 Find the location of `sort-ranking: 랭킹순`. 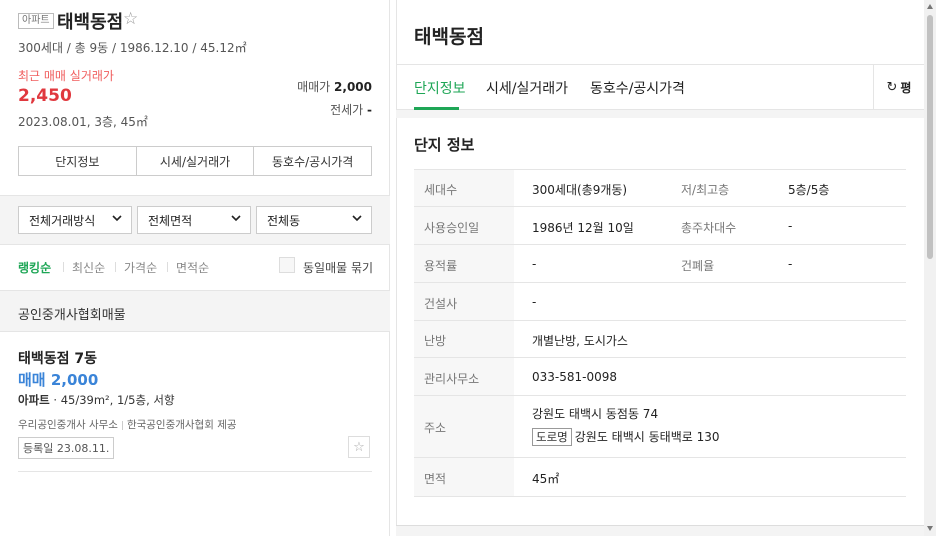

sort-ranking: 랭킹순 is located at coordinates (34, 267).